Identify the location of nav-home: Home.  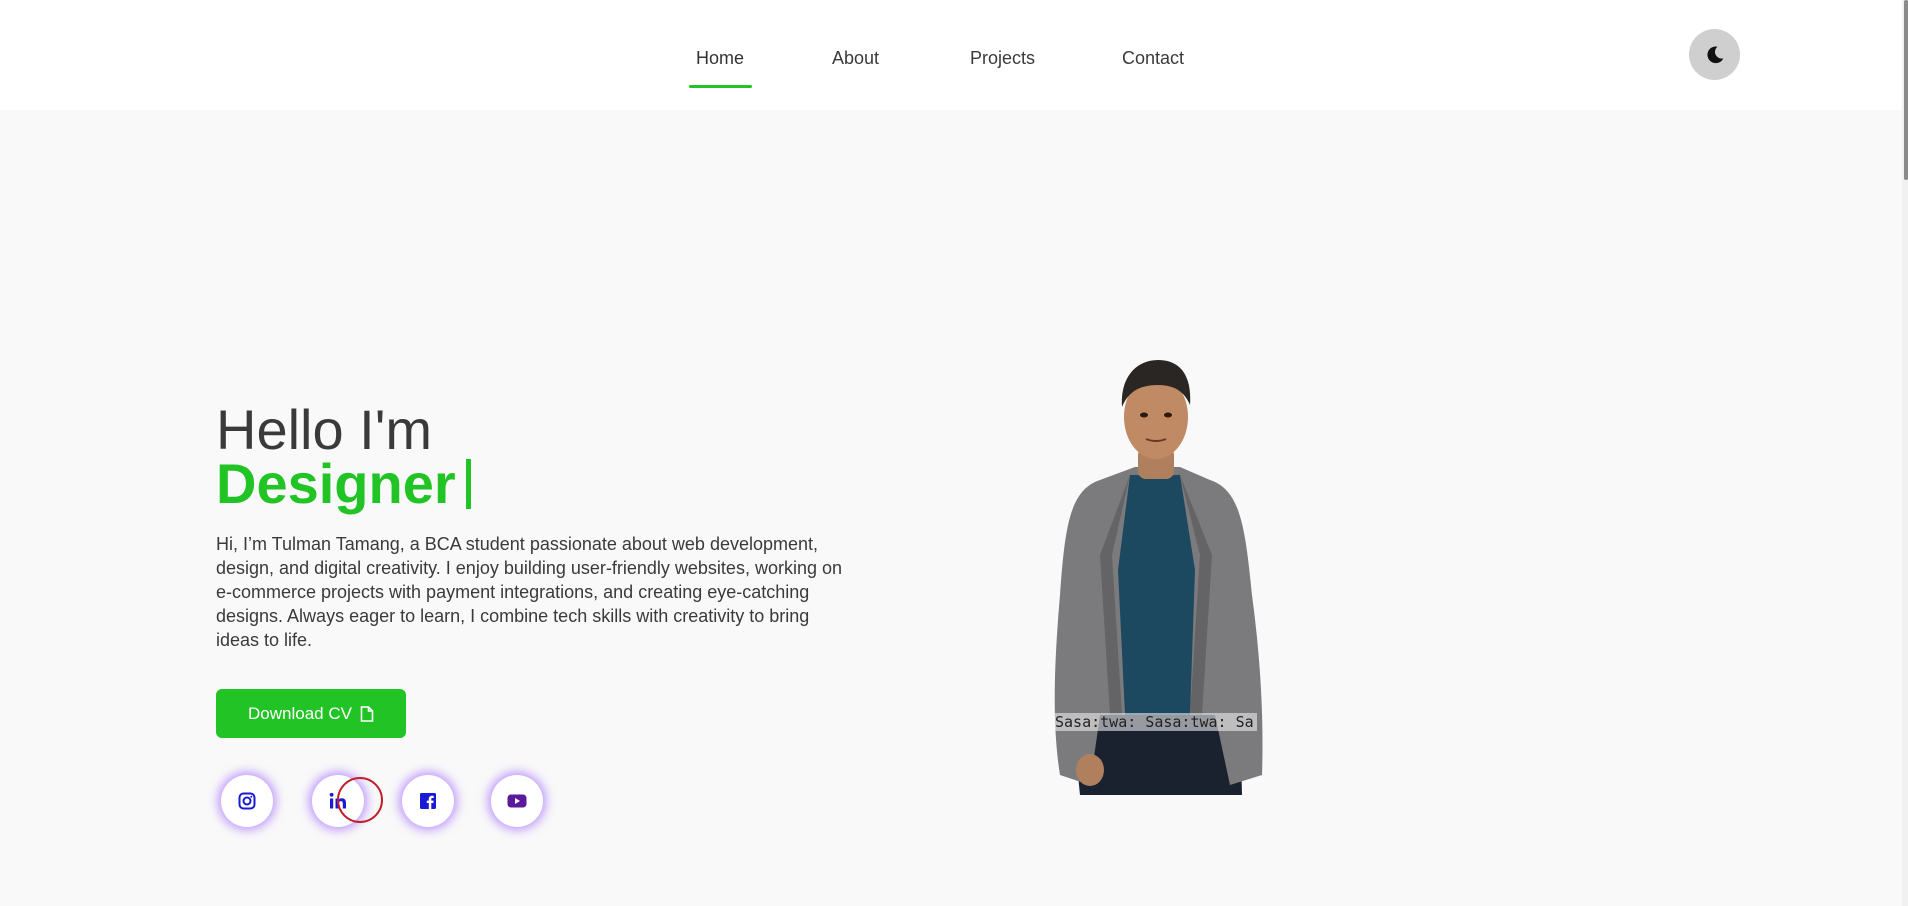
(720, 58).